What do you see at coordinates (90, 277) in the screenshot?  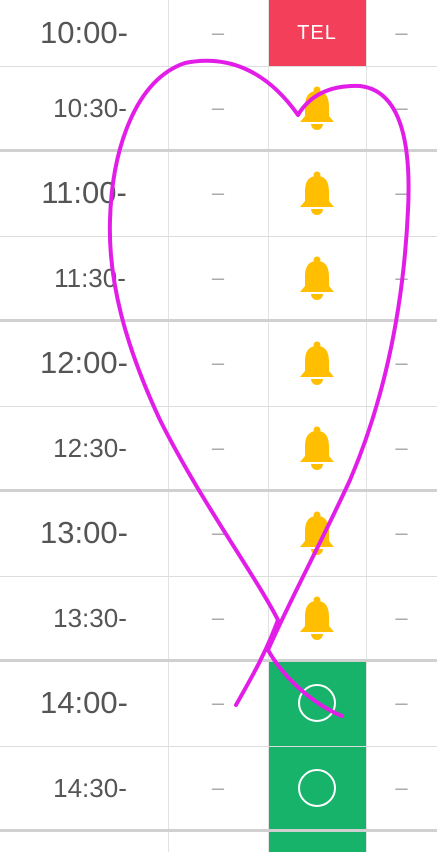 I see `time-label: 11:30-` at bounding box center [90, 277].